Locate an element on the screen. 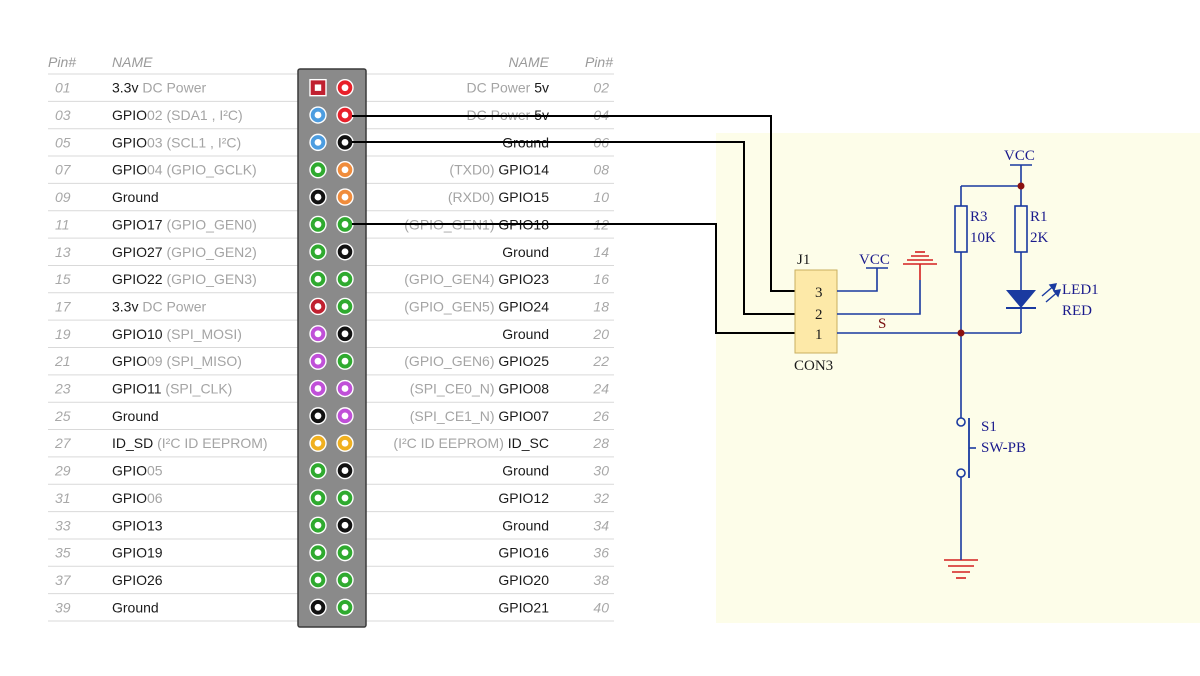 This screenshot has height=676, width=1200. pin-name-right-detail: (I²C ID EEPROM) is located at coordinates (450, 443).